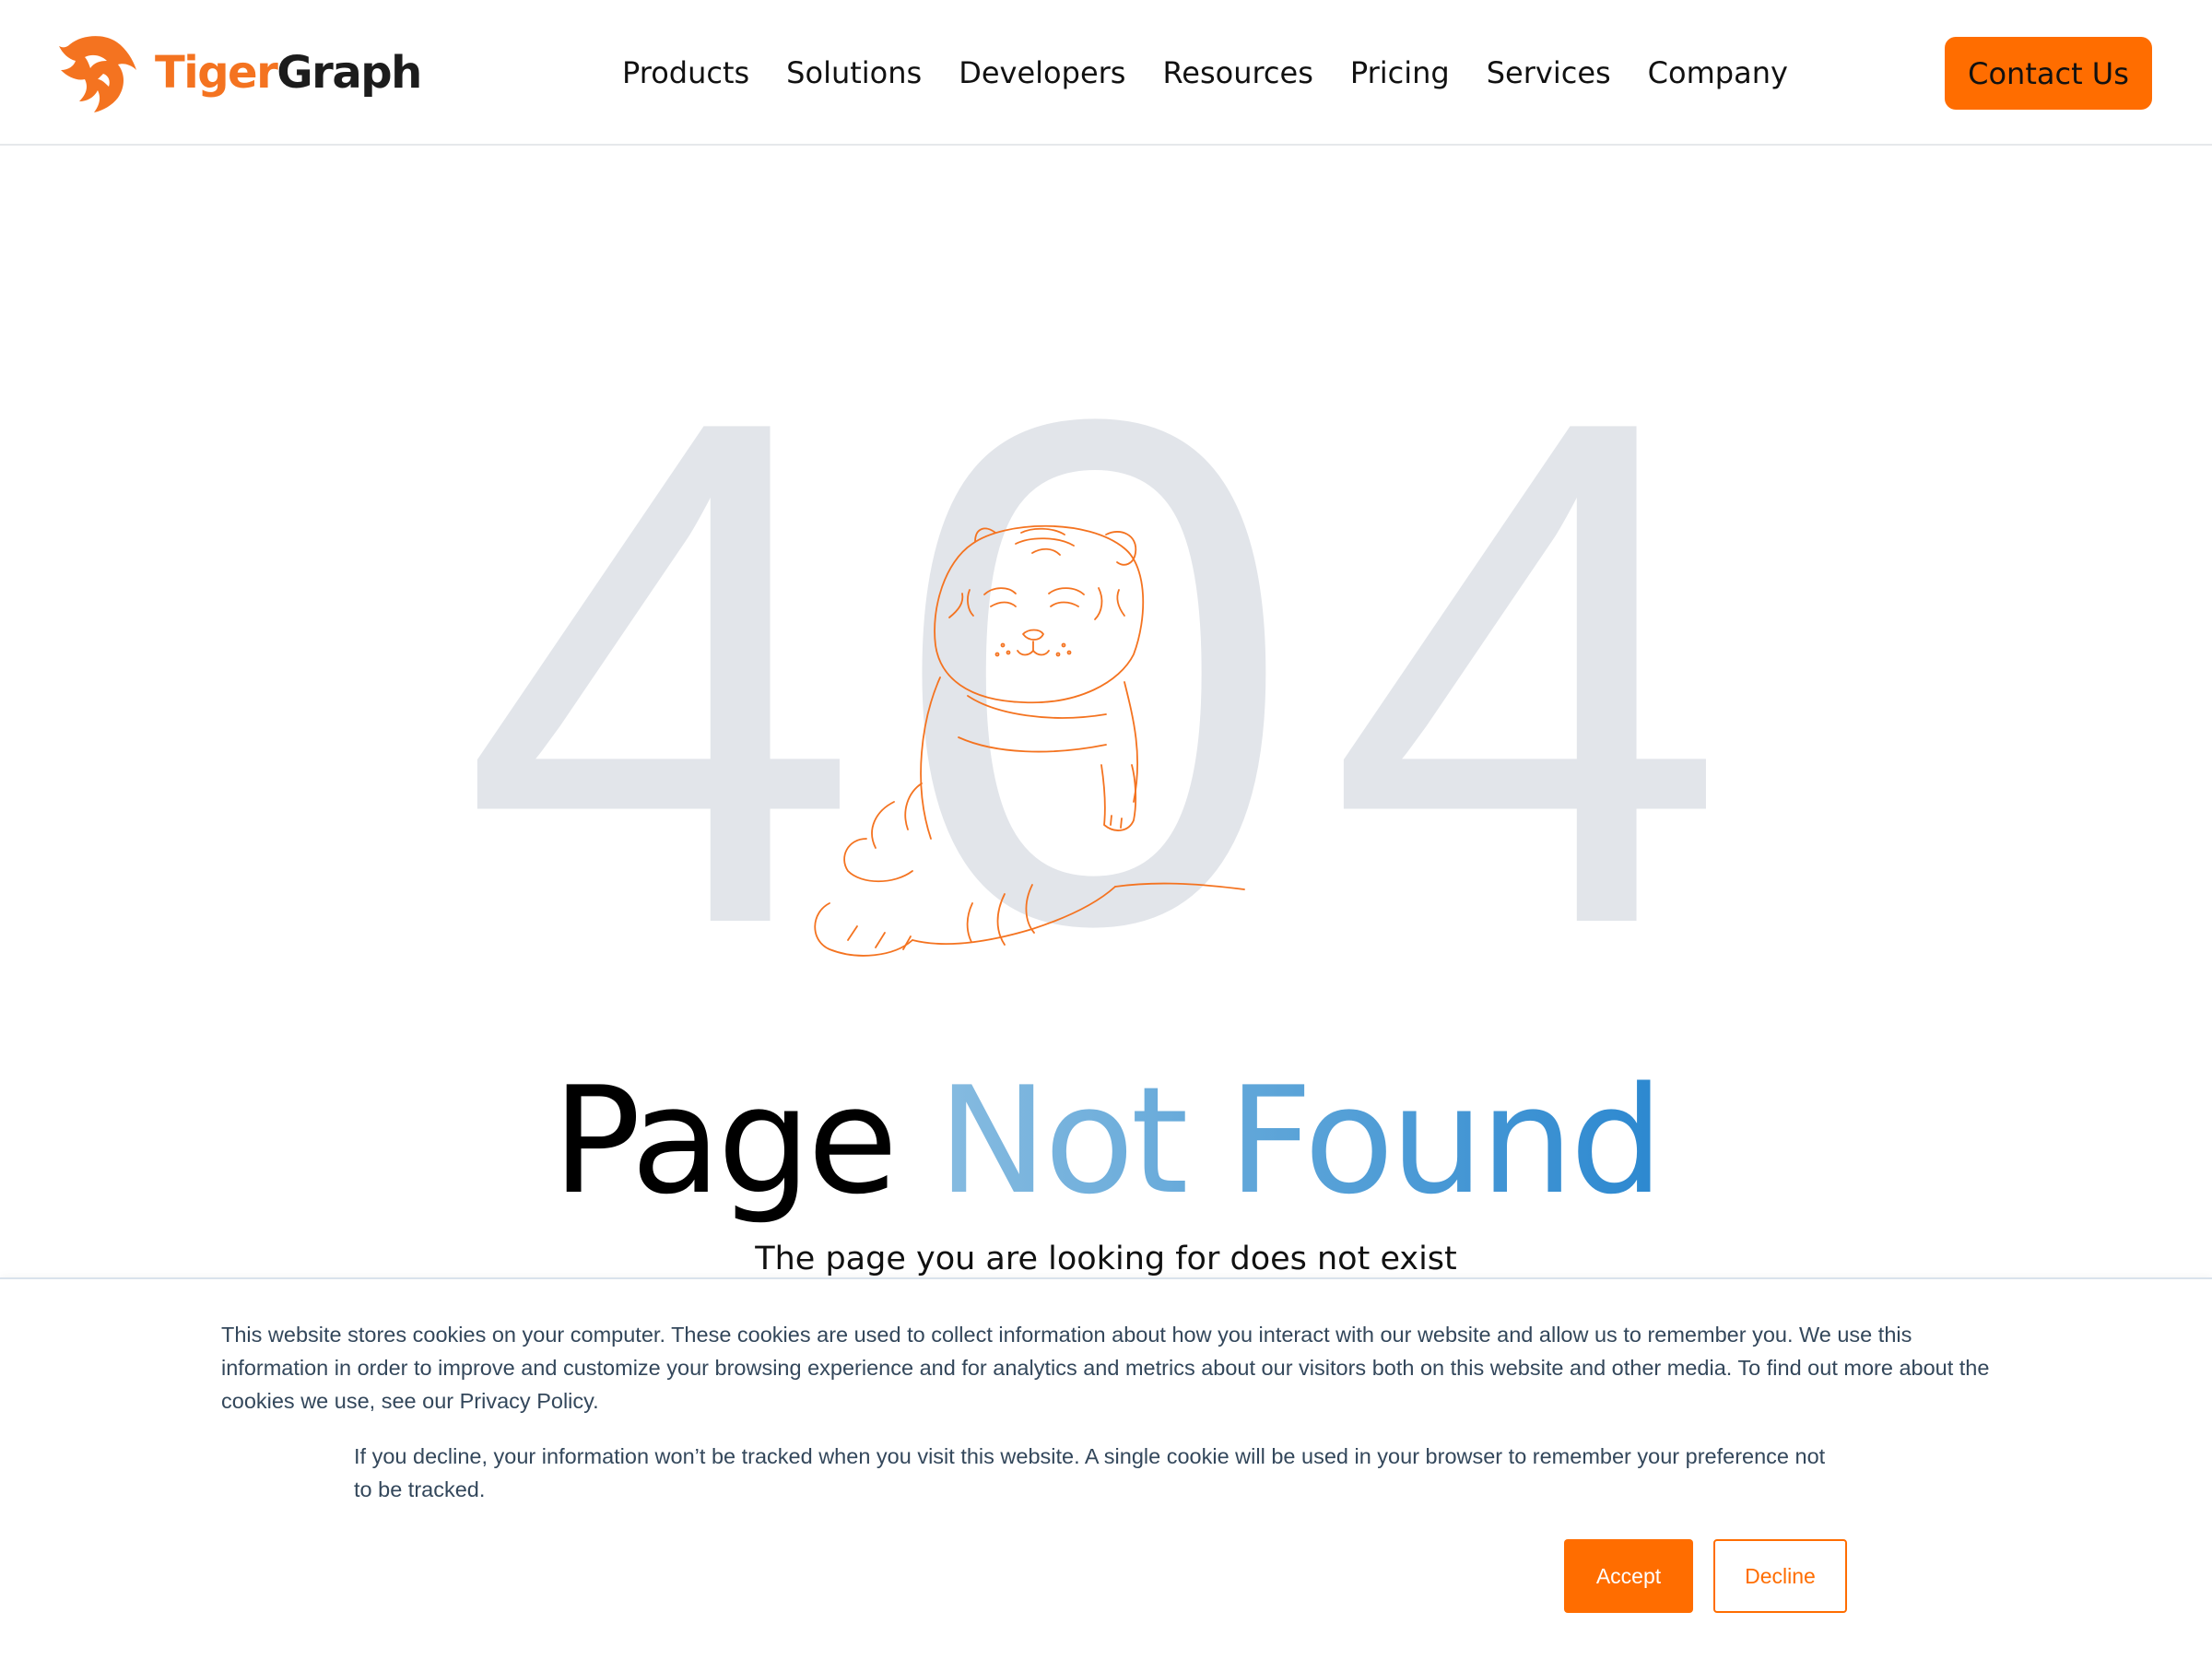 The height and width of the screenshot is (1659, 2212). I want to click on error-digit-1: 4, so click(661, 672).